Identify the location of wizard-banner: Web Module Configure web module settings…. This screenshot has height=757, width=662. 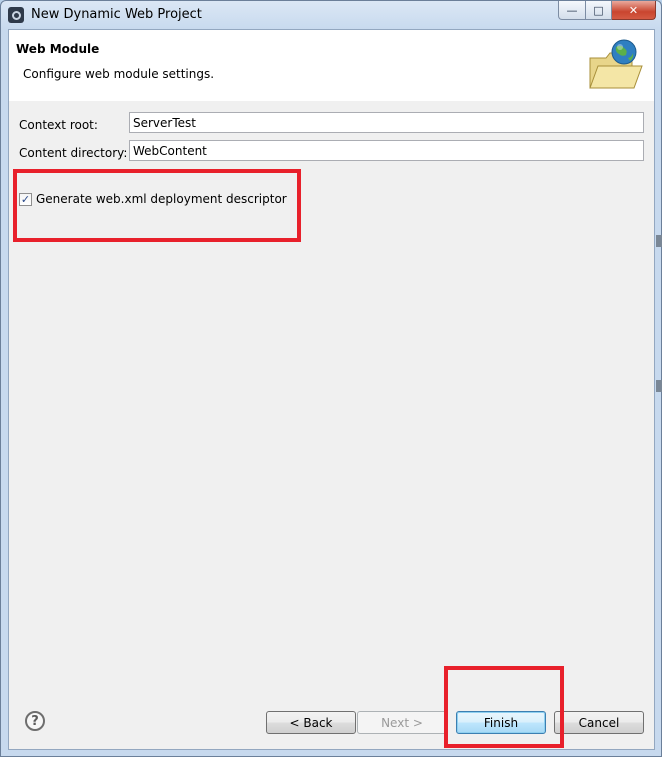
(331, 65).